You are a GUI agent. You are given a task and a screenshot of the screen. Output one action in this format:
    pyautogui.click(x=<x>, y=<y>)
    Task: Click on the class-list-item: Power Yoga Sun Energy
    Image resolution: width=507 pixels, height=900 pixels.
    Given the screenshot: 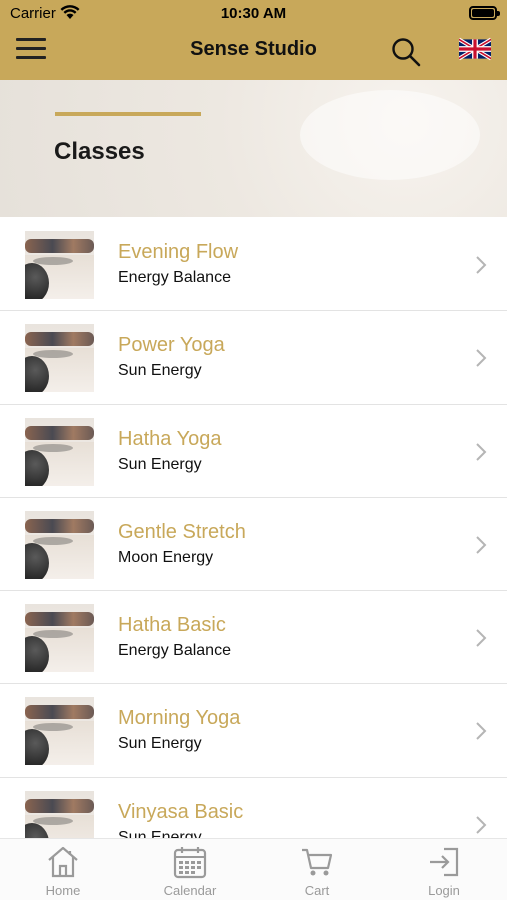 What is the action you would take?
    pyautogui.click(x=253, y=358)
    